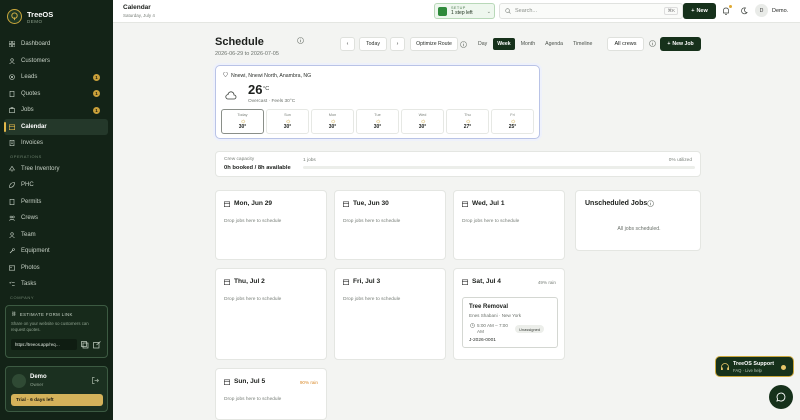 This screenshot has height=420, width=800. What do you see at coordinates (26, 156) in the screenshot?
I see `section-label-operations: OPERATIONS` at bounding box center [26, 156].